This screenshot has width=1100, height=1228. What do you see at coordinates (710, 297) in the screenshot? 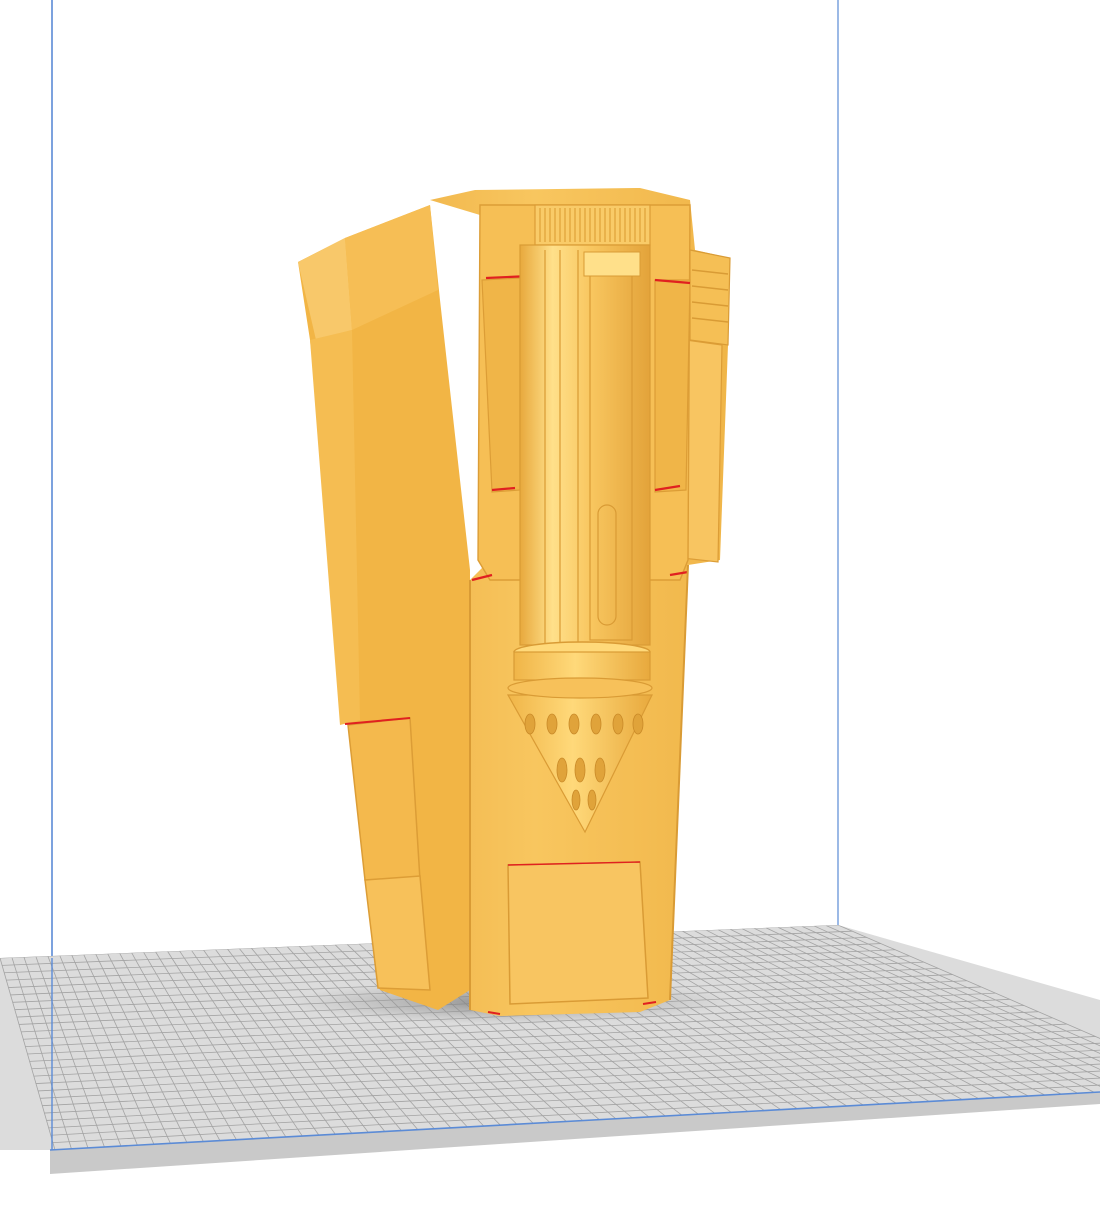
I see `model-right-ribs` at bounding box center [710, 297].